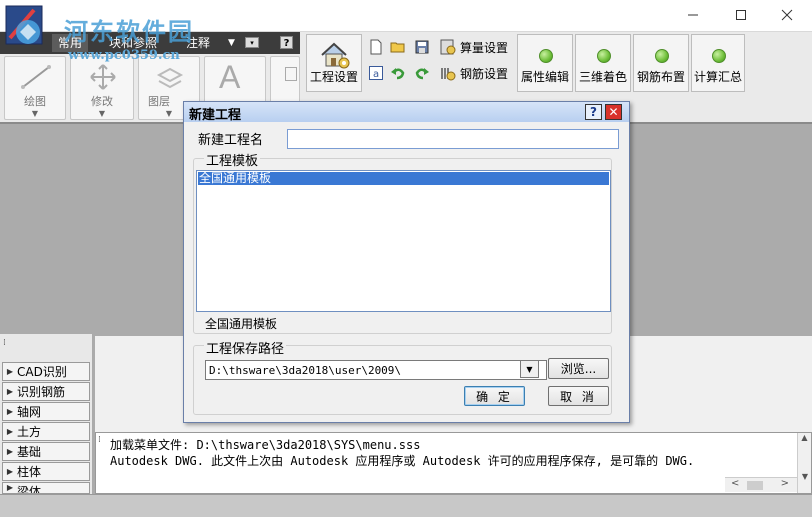 This screenshot has height=517, width=812. I want to click on redo-icon, so click(422, 74).